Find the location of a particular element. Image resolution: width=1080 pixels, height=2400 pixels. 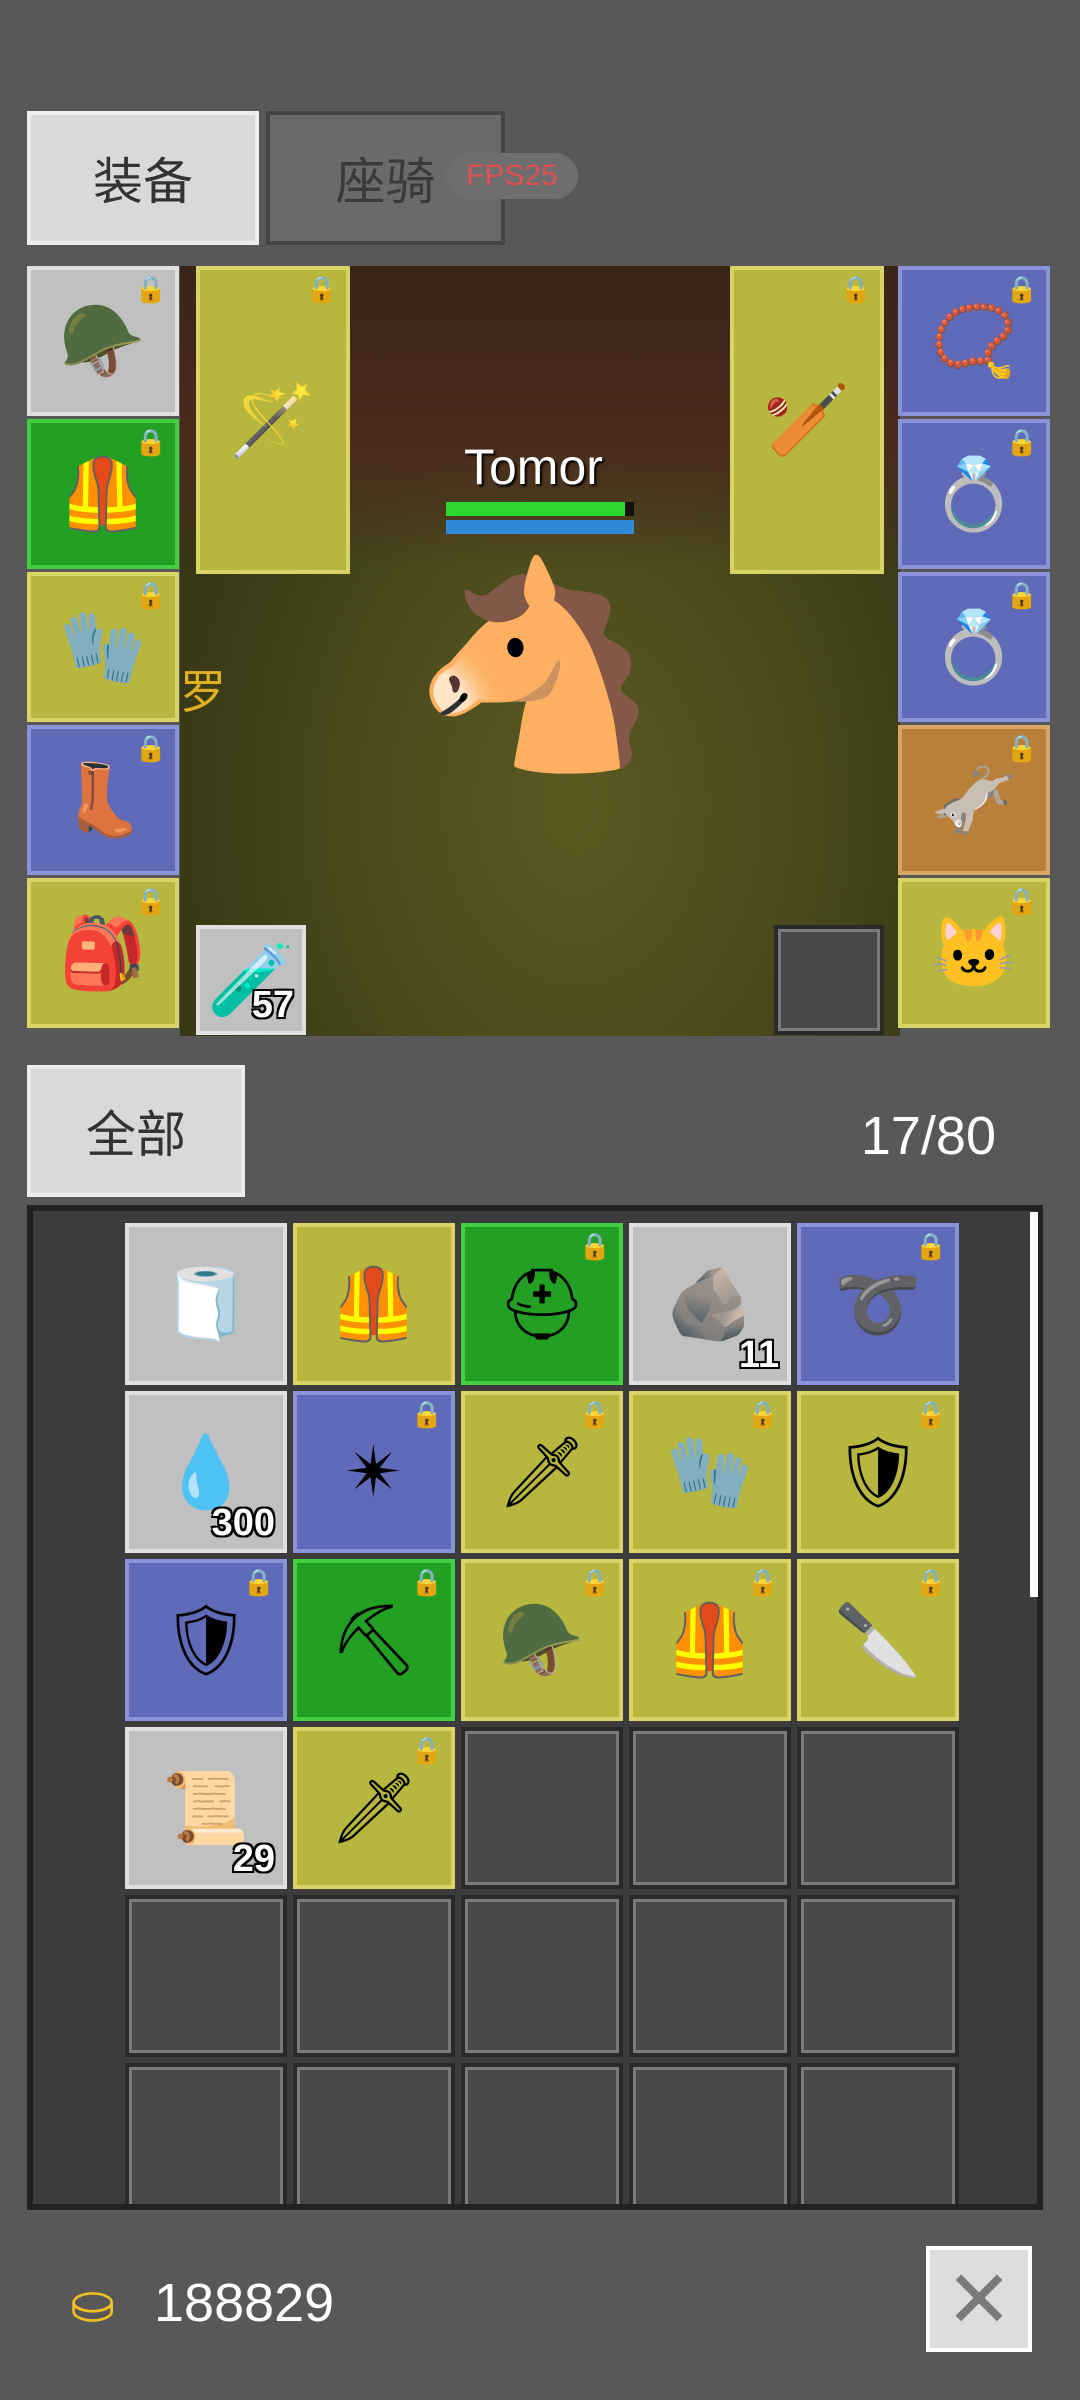

left-equip-slot: 🪖 🔒 is located at coordinates (103, 341).